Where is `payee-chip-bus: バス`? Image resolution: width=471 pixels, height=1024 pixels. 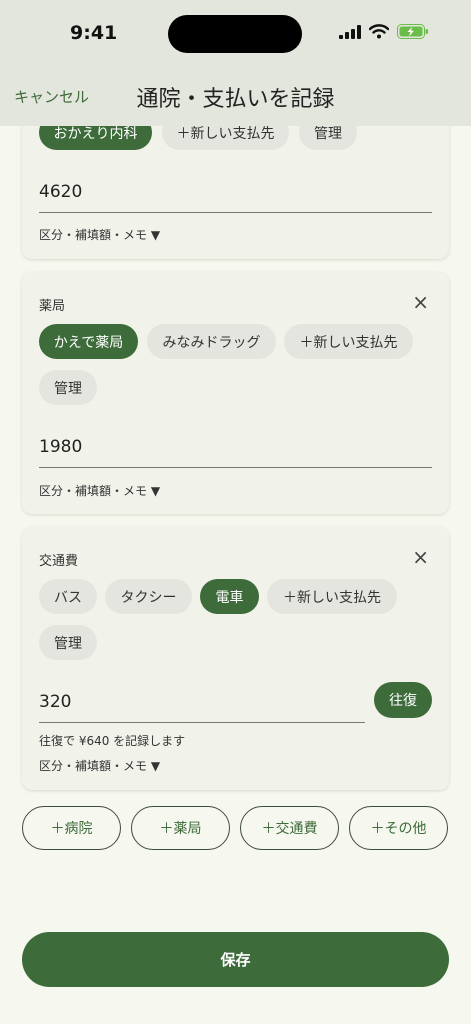
payee-chip-bus: バス is located at coordinates (68, 596).